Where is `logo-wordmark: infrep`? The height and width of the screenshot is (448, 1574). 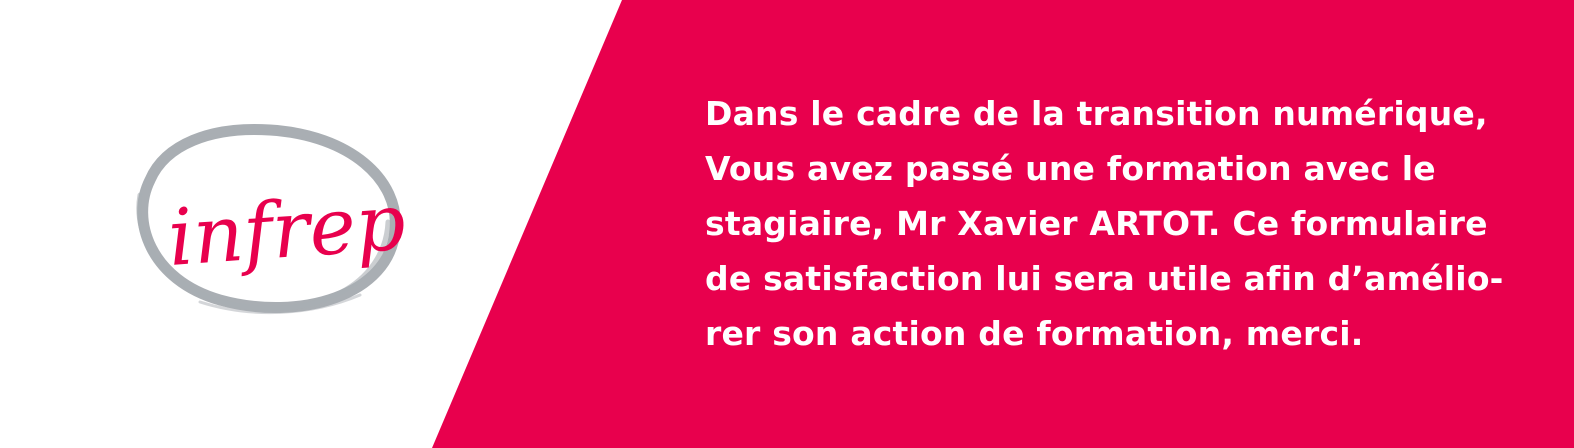 logo-wordmark: infrep is located at coordinates (286, 231).